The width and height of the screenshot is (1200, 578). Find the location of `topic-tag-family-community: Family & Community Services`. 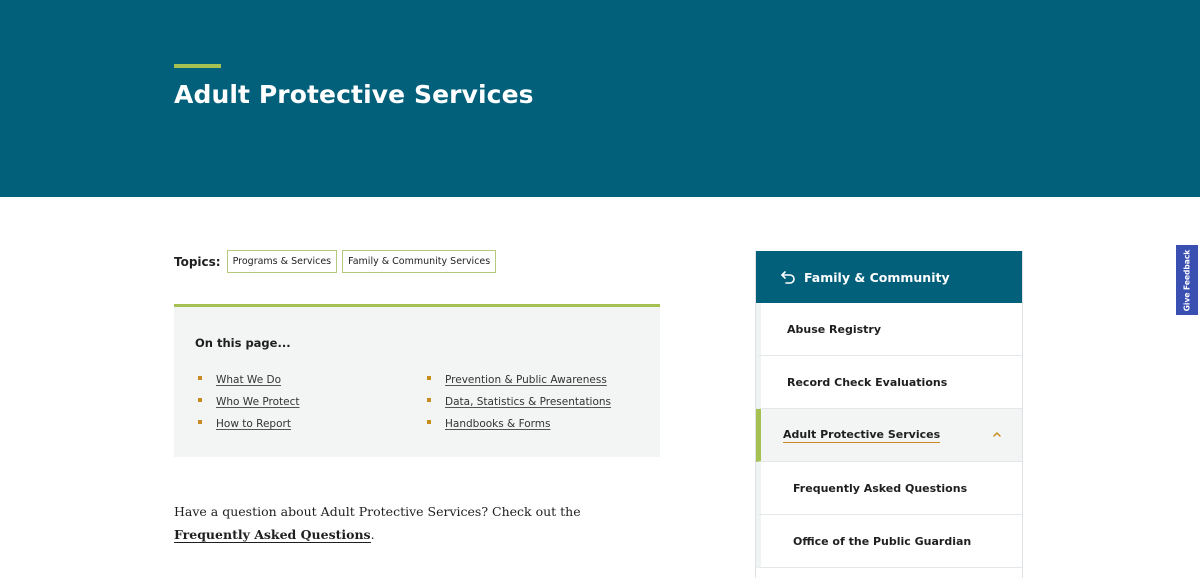

topic-tag-family-community: Family & Community Services is located at coordinates (419, 261).